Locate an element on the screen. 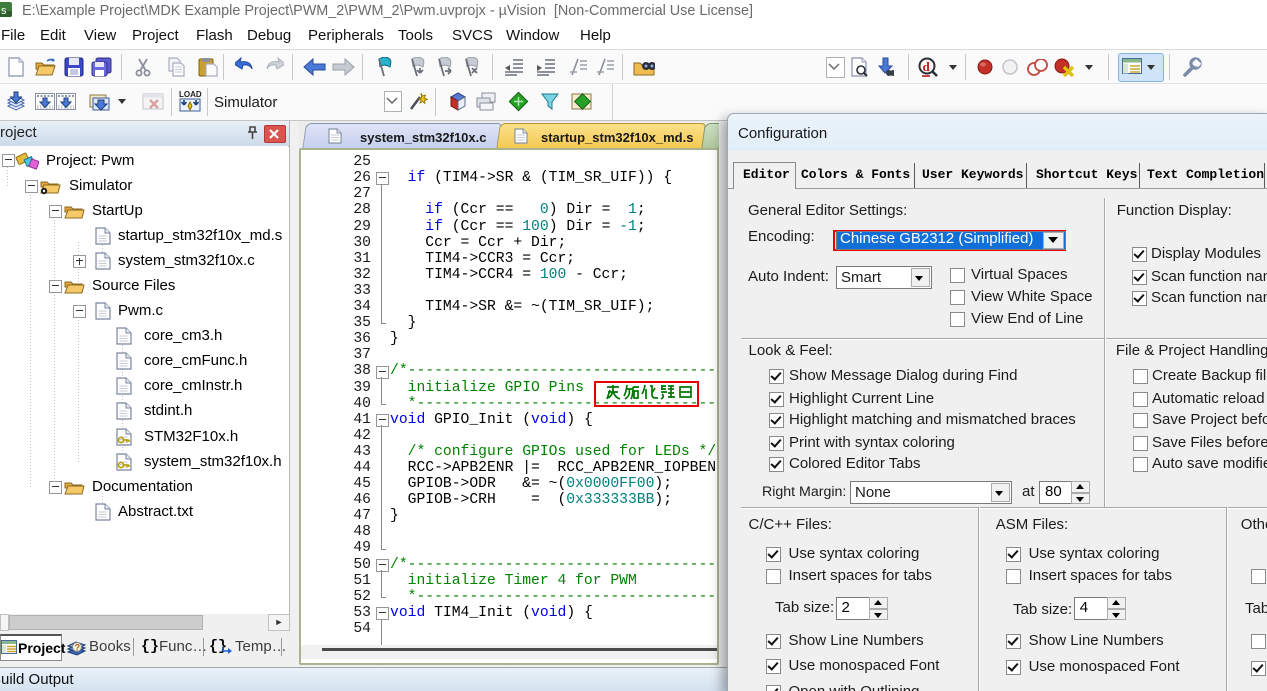 The width and height of the screenshot is (1267, 691). svg-text: s is located at coordinates (4, 11).